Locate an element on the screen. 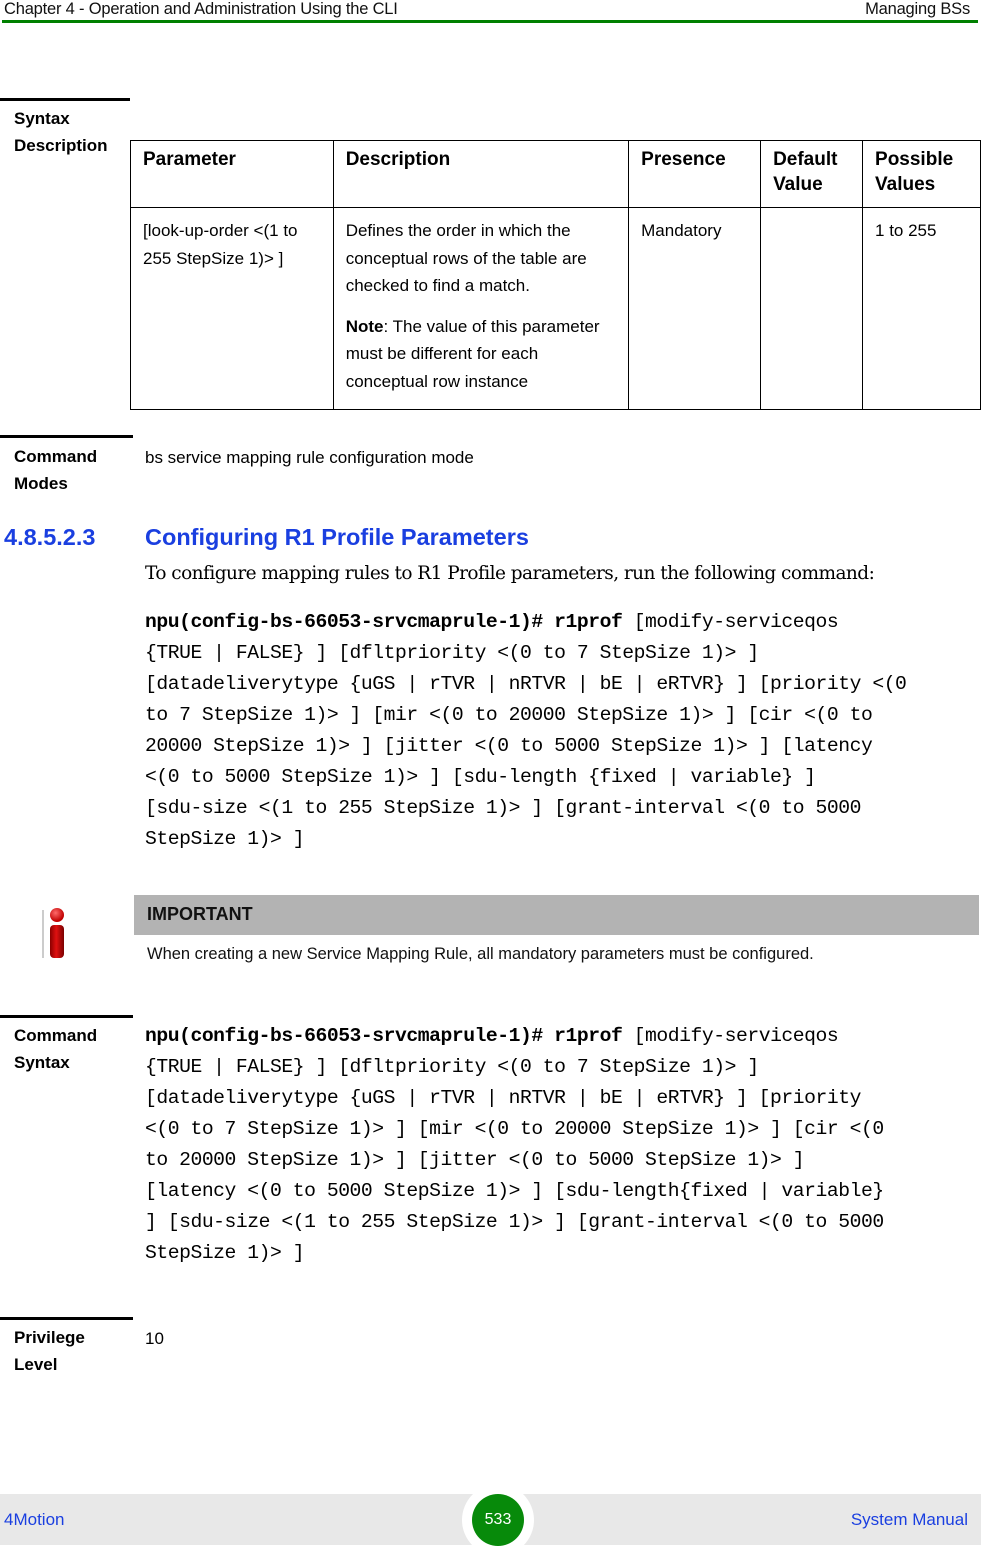  column-header-possible-line1: Possible is located at coordinates (914, 159).